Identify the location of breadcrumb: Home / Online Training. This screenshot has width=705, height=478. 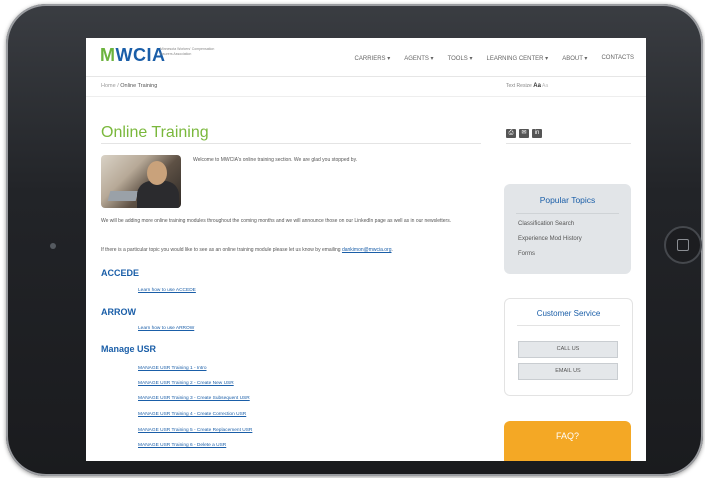
(129, 86).